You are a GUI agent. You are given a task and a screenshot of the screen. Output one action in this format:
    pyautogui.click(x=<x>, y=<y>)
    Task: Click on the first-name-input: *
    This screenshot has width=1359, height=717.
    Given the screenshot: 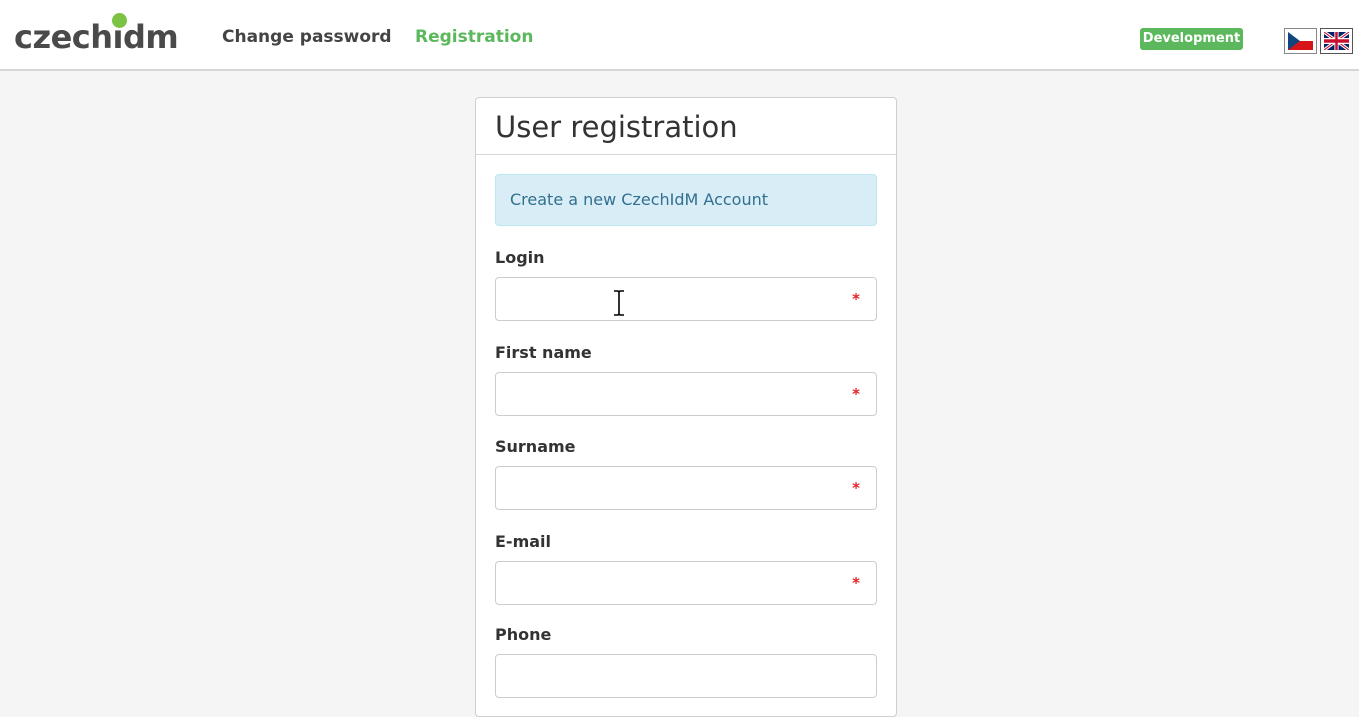 What is the action you would take?
    pyautogui.click(x=686, y=394)
    